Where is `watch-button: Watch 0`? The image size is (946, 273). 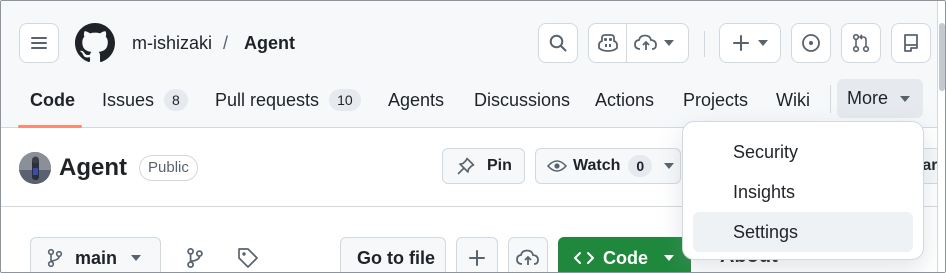 watch-button: Watch 0 is located at coordinates (608, 166).